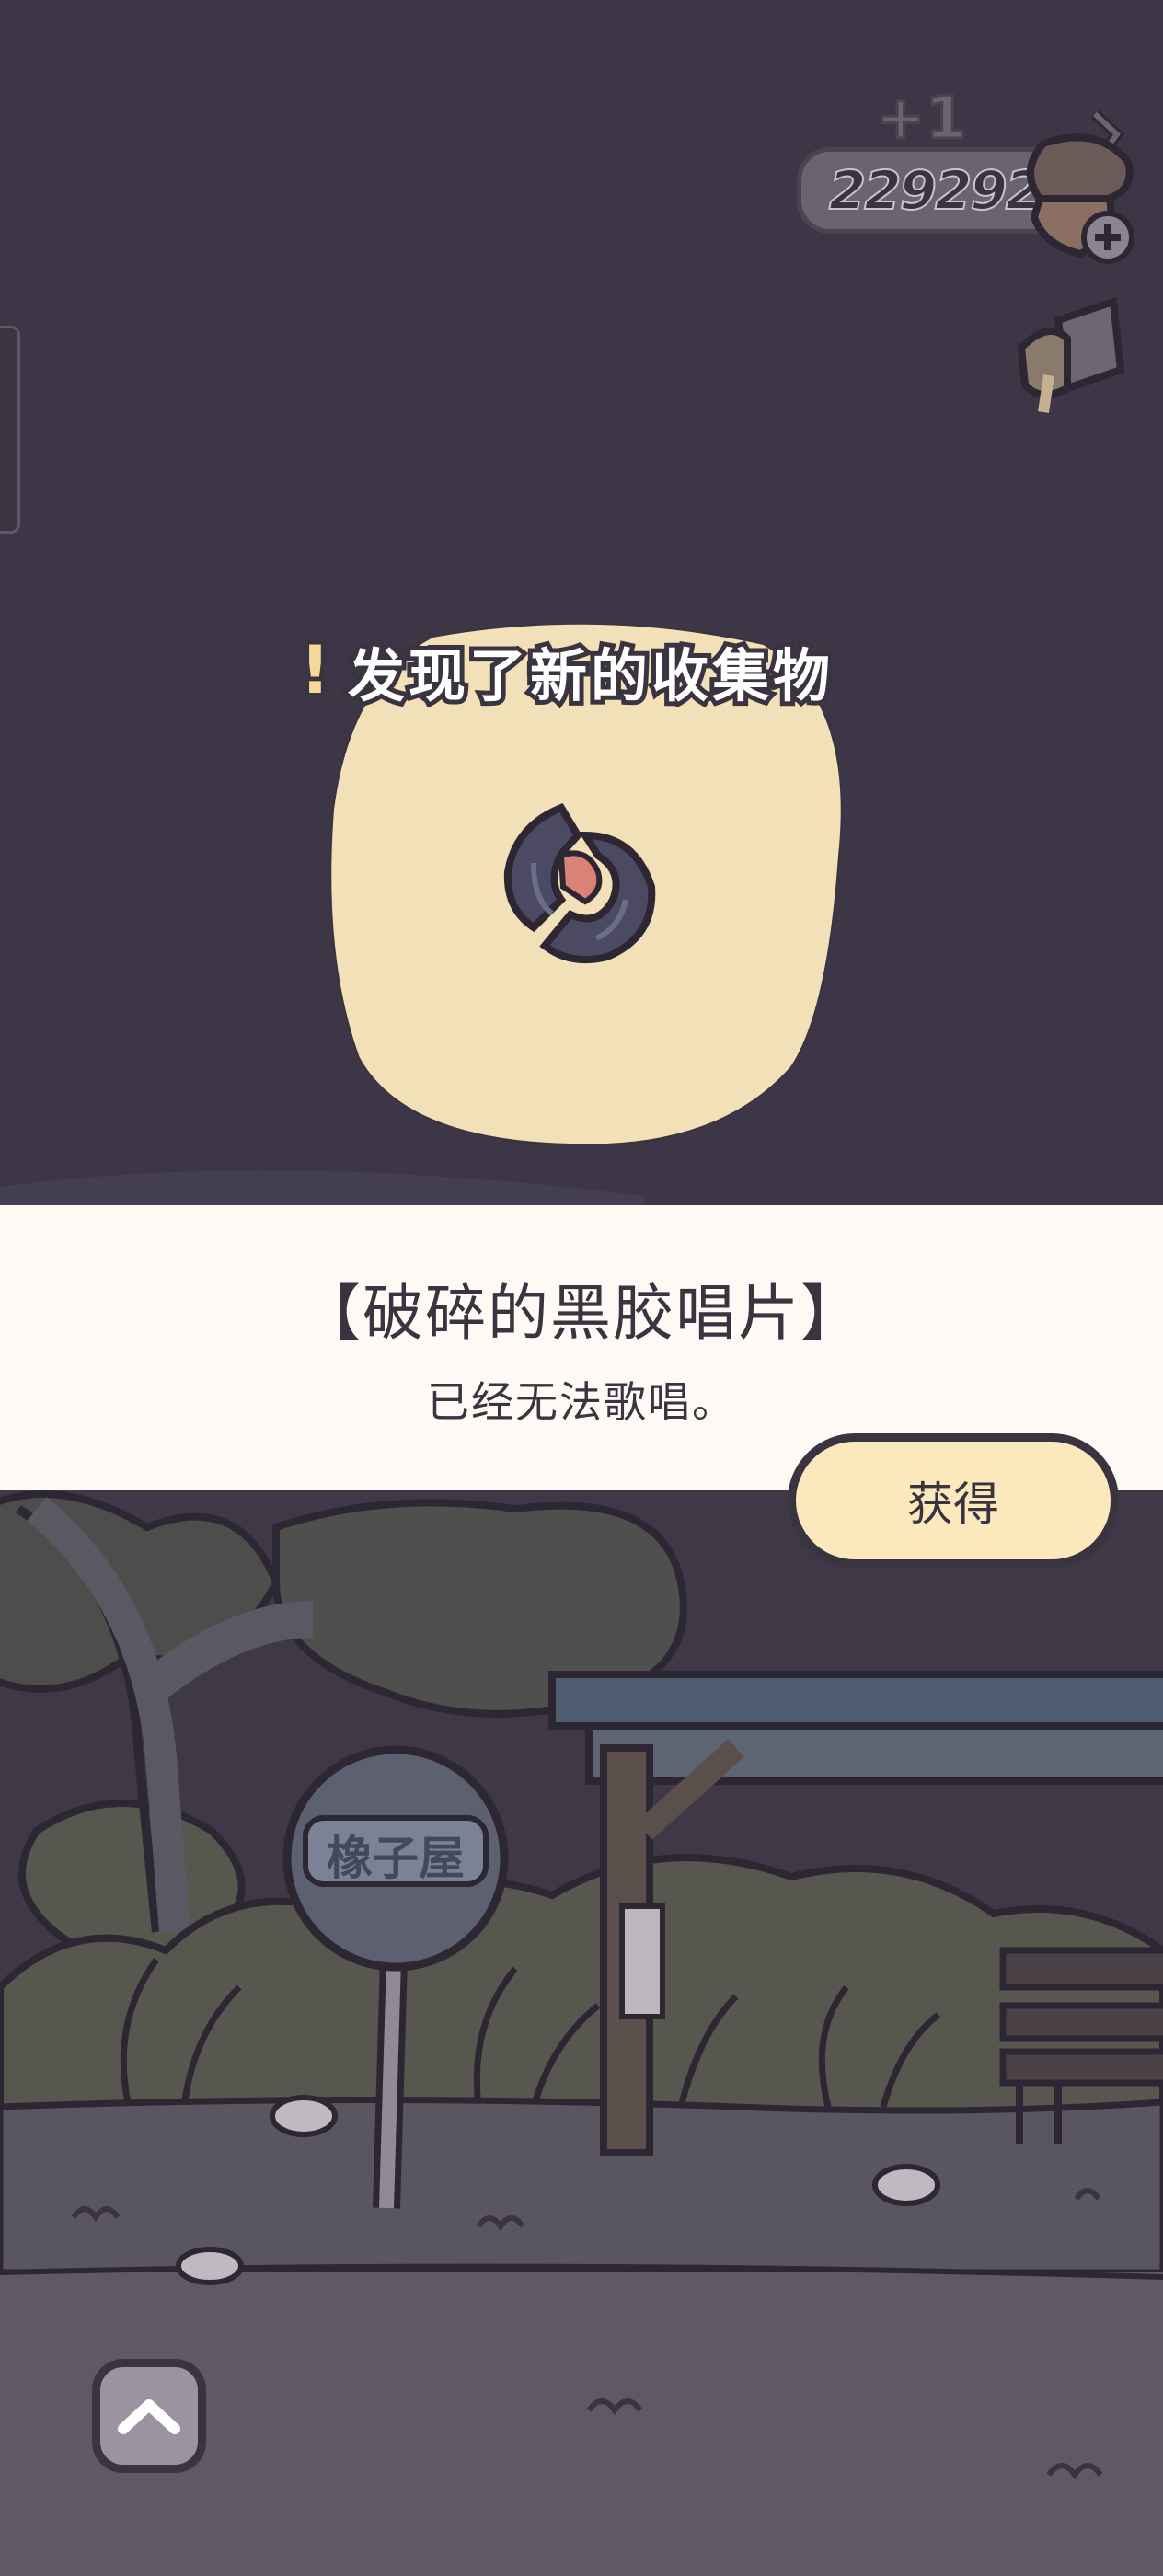  I want to click on item-description: 已经无法歌唱。, so click(581, 1402).